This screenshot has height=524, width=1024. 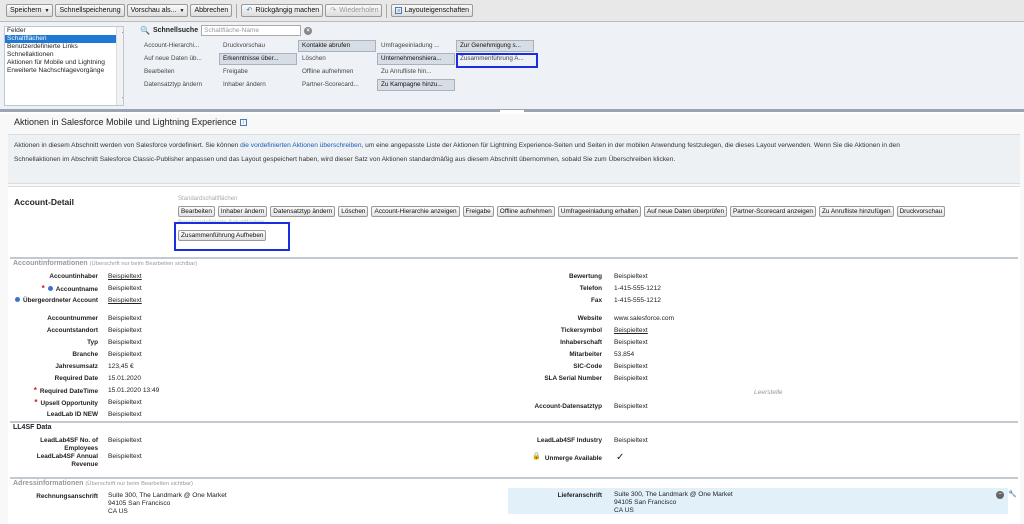 What do you see at coordinates (337, 72) in the screenshot?
I see `palette-button-item: Offline aufnehmen` at bounding box center [337, 72].